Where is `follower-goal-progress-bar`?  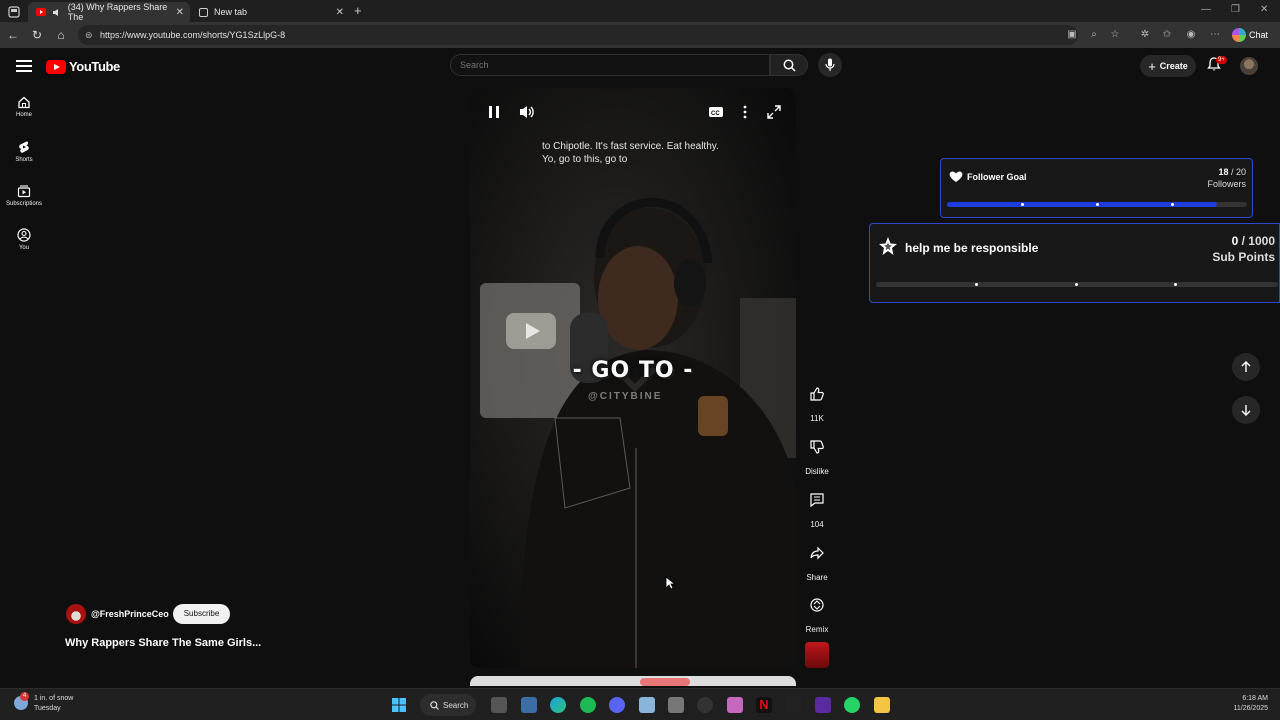 follower-goal-progress-bar is located at coordinates (1097, 204).